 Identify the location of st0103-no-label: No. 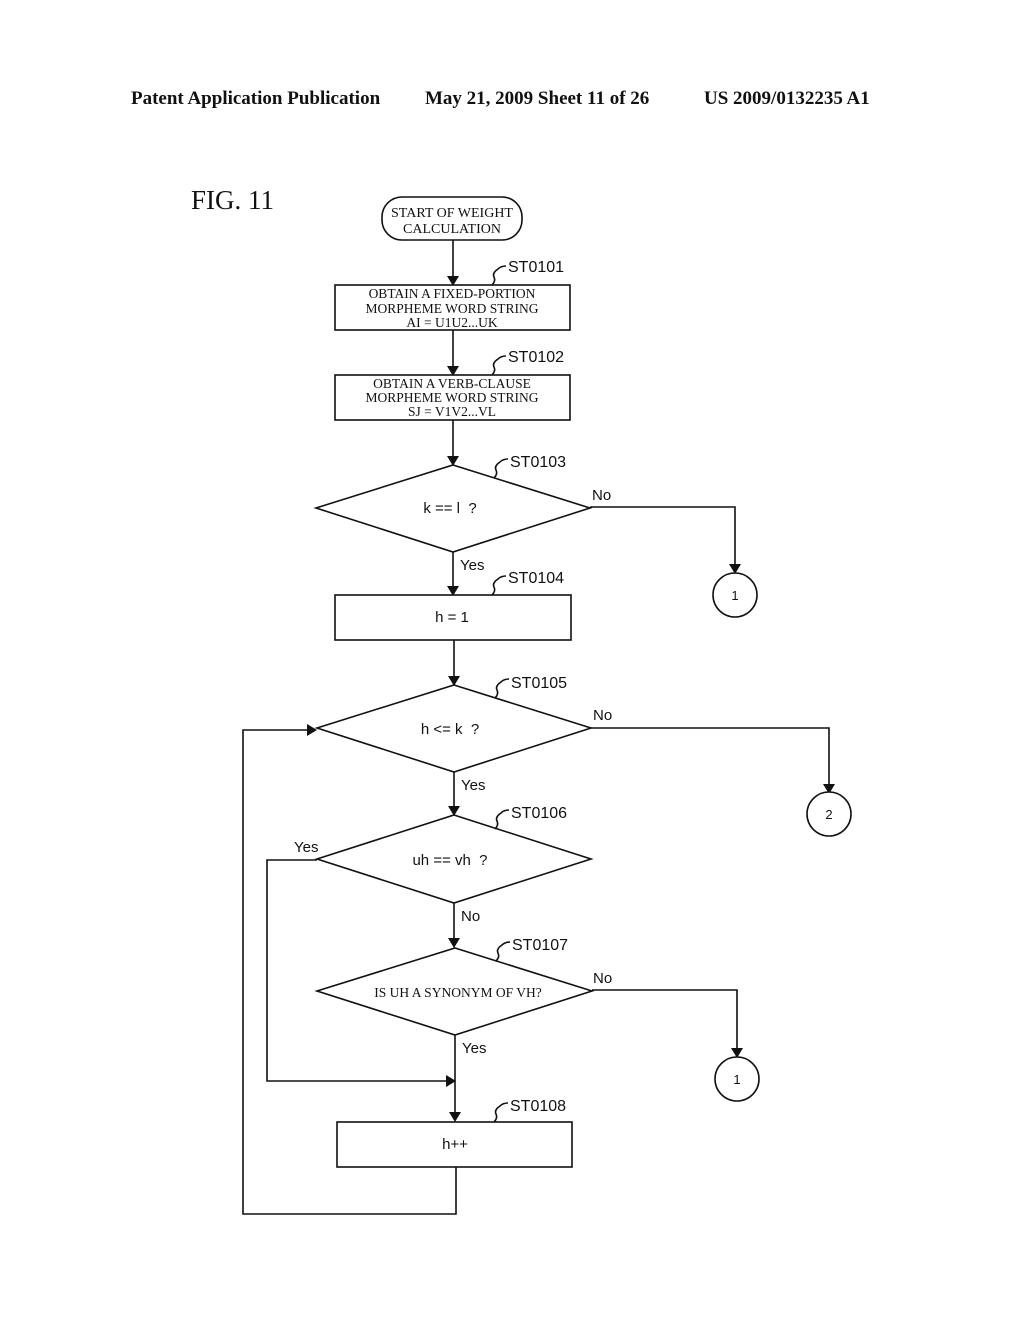
(601, 495).